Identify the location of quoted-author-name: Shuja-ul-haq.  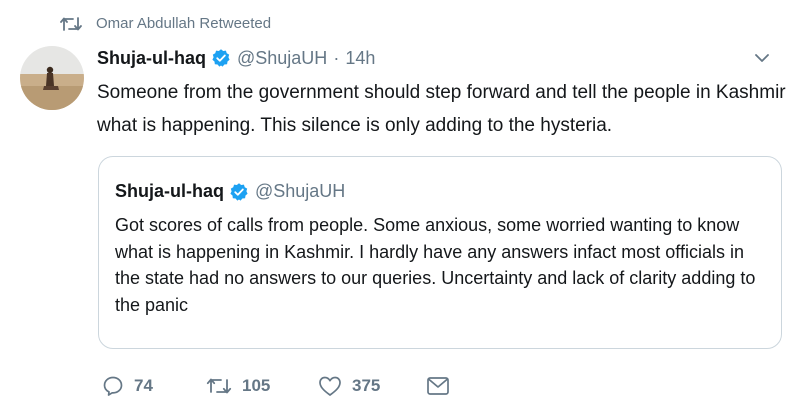
(169, 191).